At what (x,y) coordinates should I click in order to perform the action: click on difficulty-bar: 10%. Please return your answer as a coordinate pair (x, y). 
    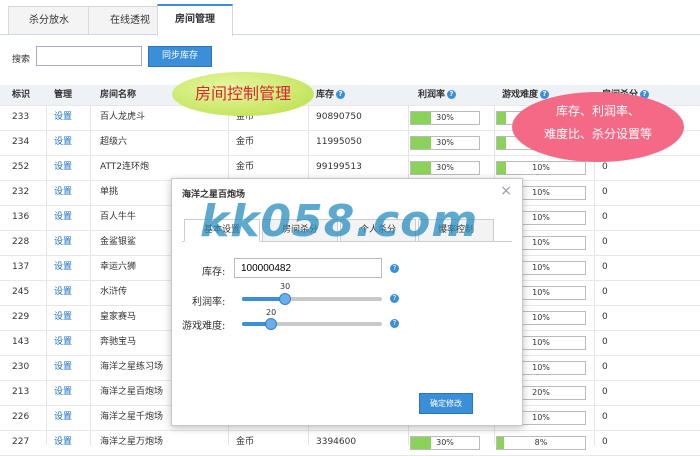
    Looking at the image, I should click on (541, 168).